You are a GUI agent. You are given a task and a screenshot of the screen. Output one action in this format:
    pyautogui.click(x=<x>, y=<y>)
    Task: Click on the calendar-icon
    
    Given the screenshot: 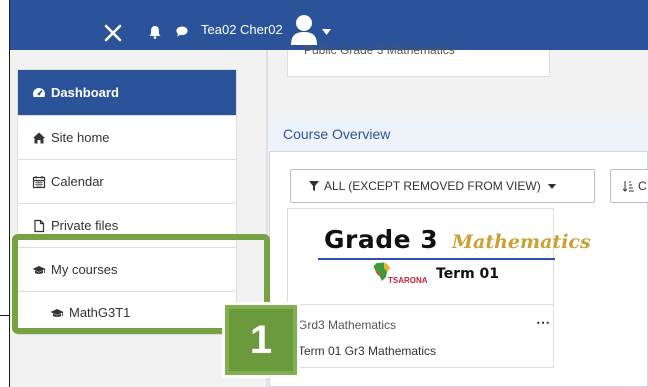 What is the action you would take?
    pyautogui.click(x=39, y=181)
    